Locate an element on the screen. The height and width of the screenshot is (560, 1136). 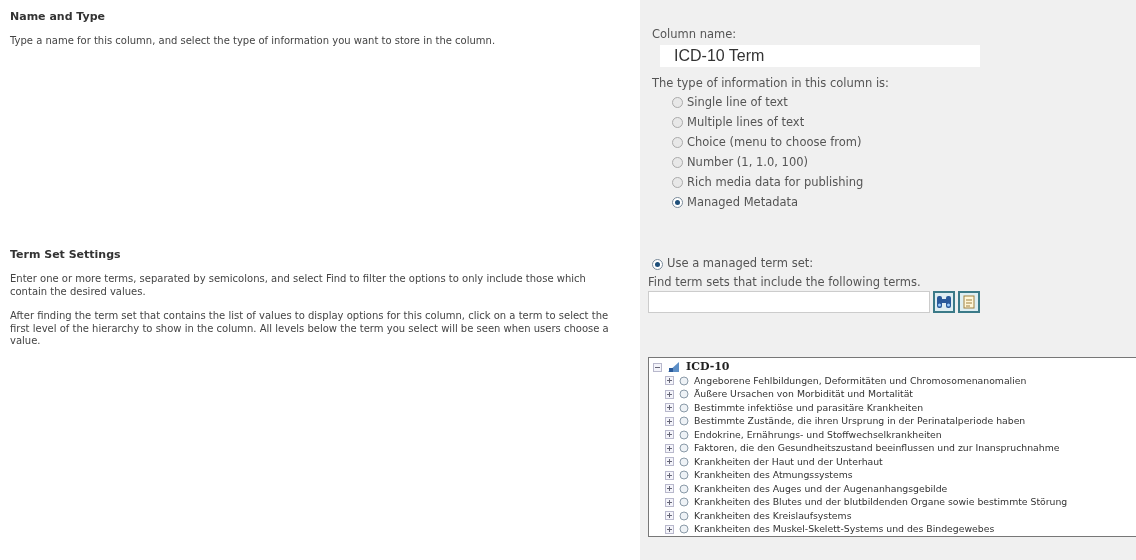
browse-button is located at coordinates (969, 302).